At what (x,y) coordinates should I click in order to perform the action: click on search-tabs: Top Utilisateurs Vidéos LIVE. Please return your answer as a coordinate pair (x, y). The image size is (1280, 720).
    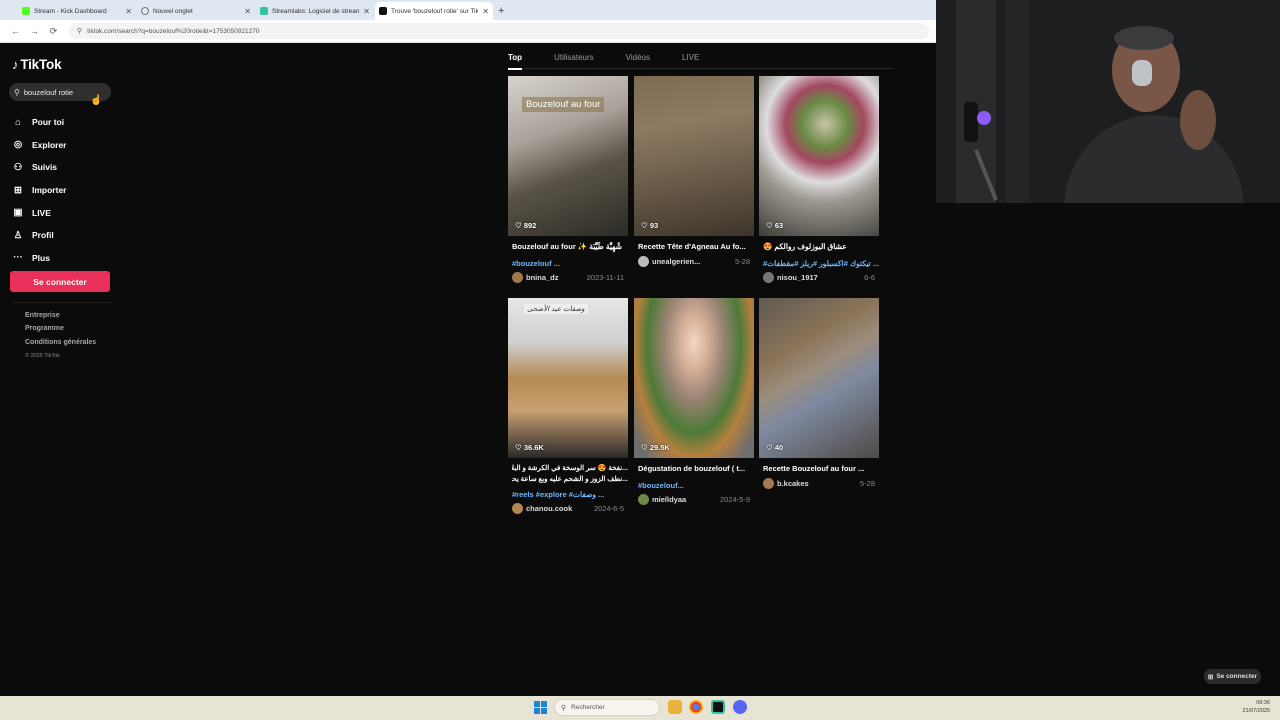
    Looking at the image, I should click on (700, 61).